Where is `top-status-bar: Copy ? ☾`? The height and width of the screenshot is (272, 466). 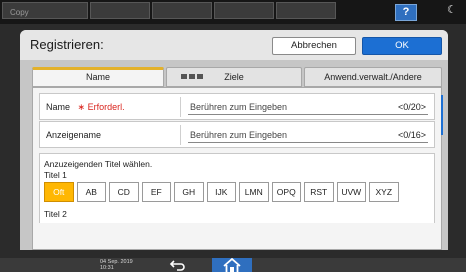
top-status-bar: Copy ? ☾ is located at coordinates (233, 12).